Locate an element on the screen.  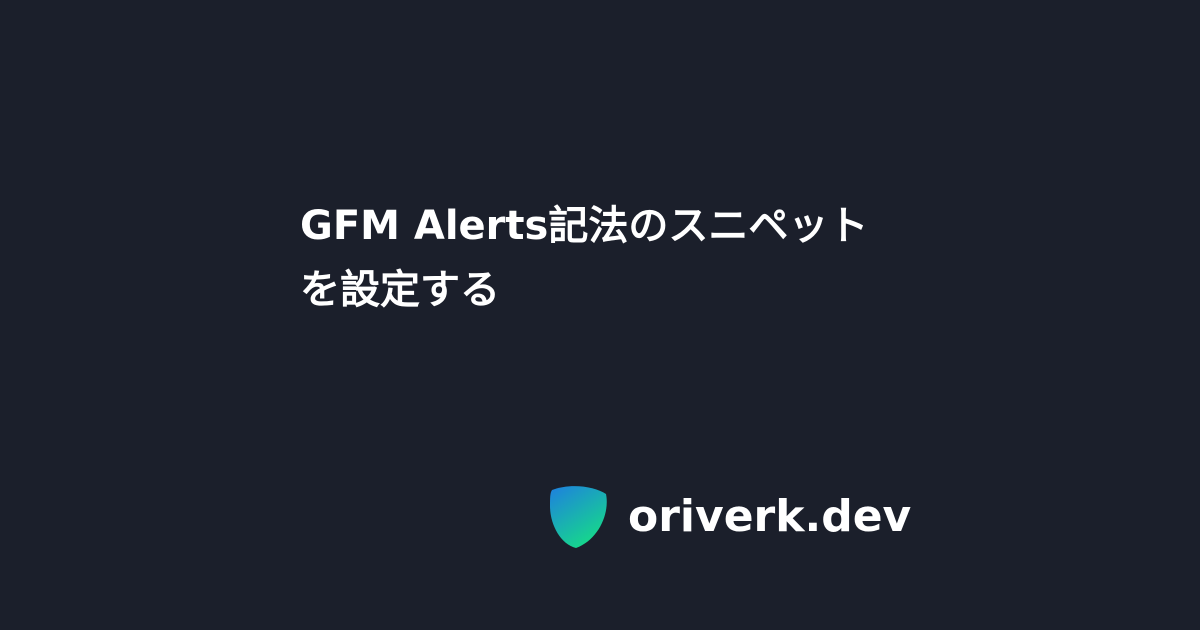
article-title: GFM Alerts記法のスニペットを設定する is located at coordinates (584, 258).